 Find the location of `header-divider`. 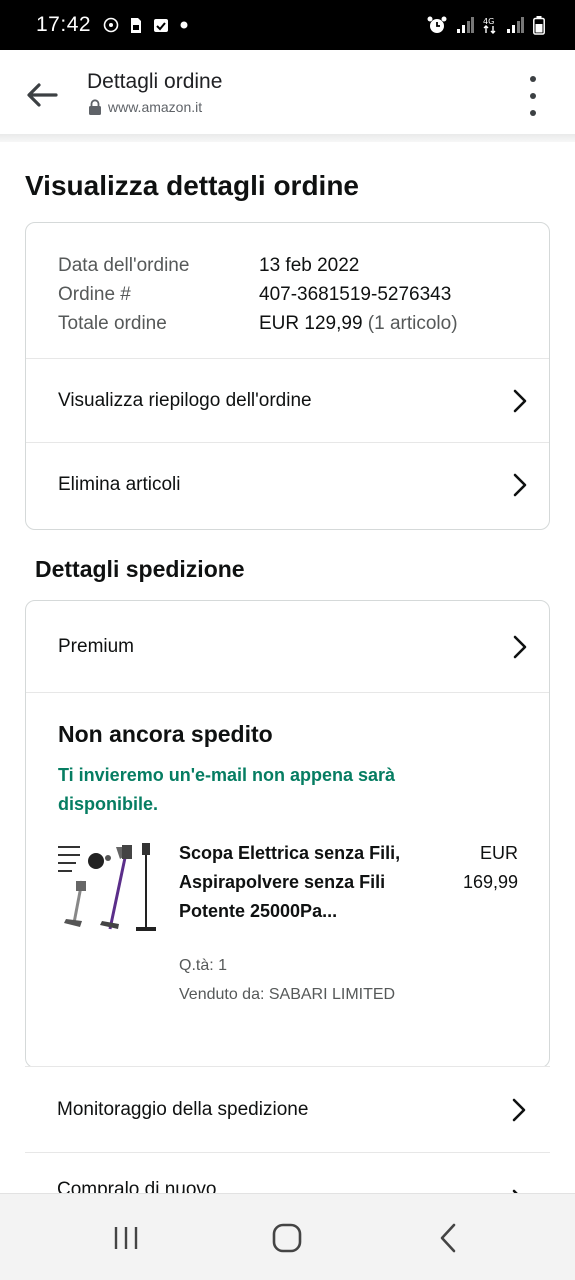

header-divider is located at coordinates (287, 138).